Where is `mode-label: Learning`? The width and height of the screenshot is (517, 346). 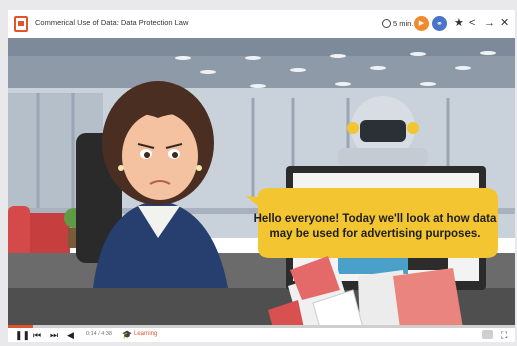 mode-label: Learning is located at coordinates (145, 334).